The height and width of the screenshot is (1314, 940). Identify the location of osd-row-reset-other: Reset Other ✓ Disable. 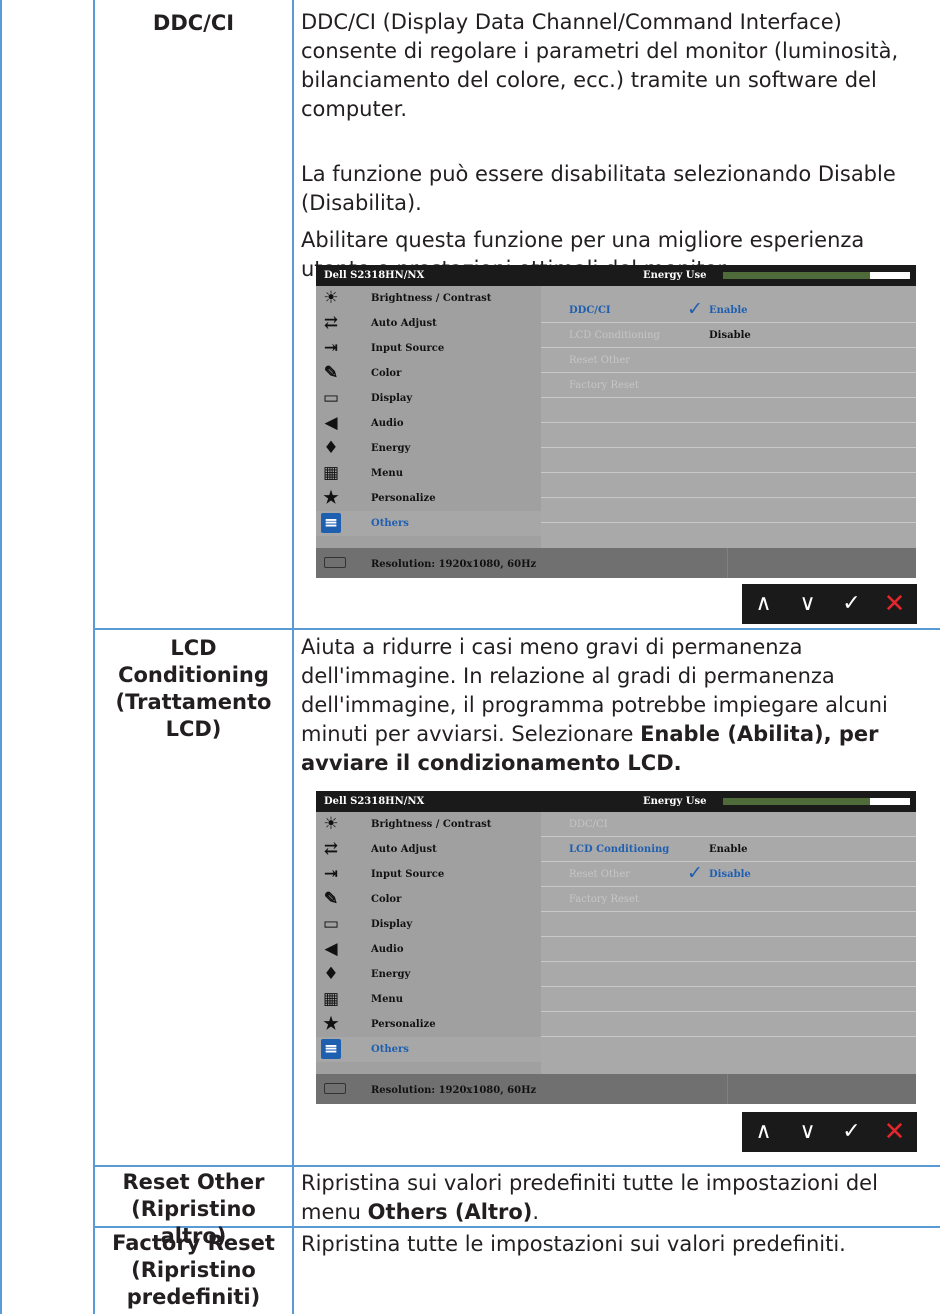
(728, 874).